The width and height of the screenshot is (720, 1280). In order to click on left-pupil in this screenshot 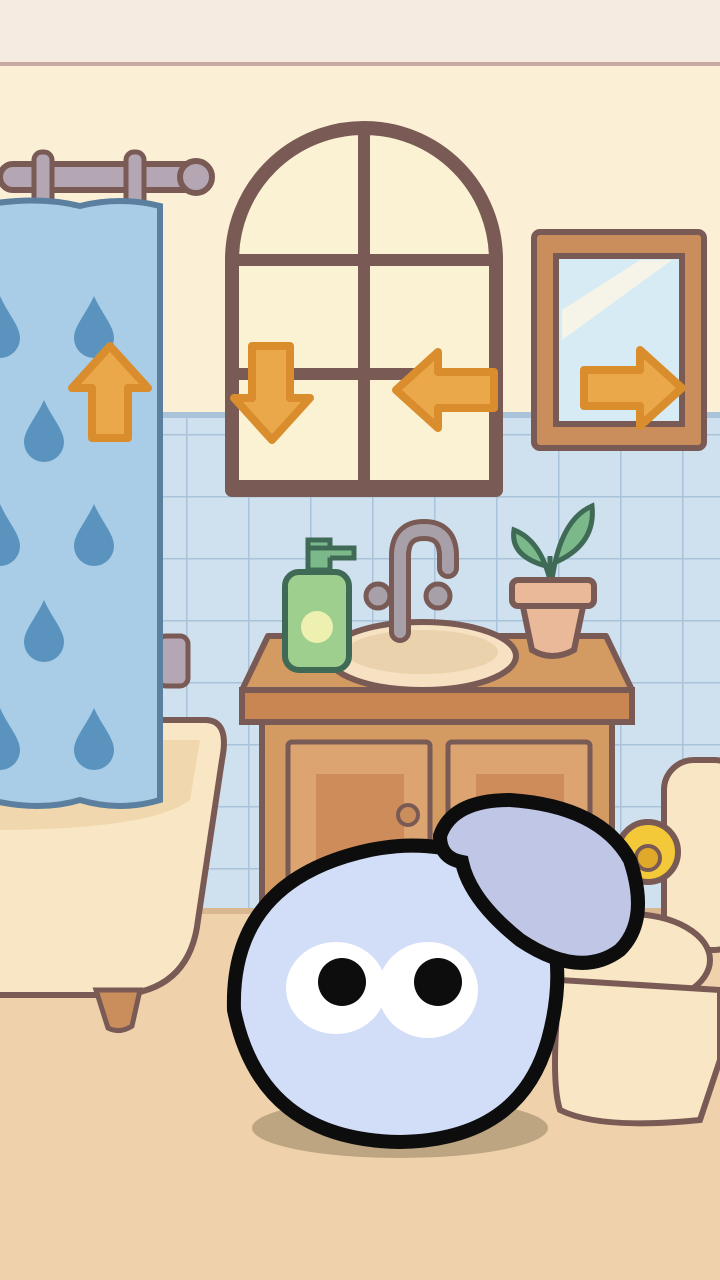, I will do `click(342, 982)`.